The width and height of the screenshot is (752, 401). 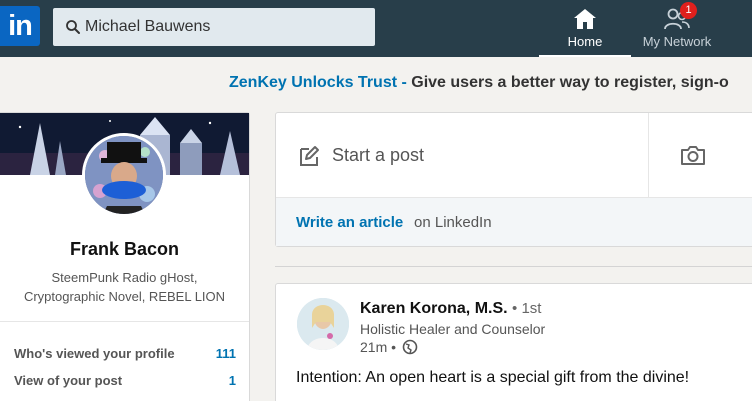 What do you see at coordinates (124, 321) in the screenshot?
I see `profile-divider` at bounding box center [124, 321].